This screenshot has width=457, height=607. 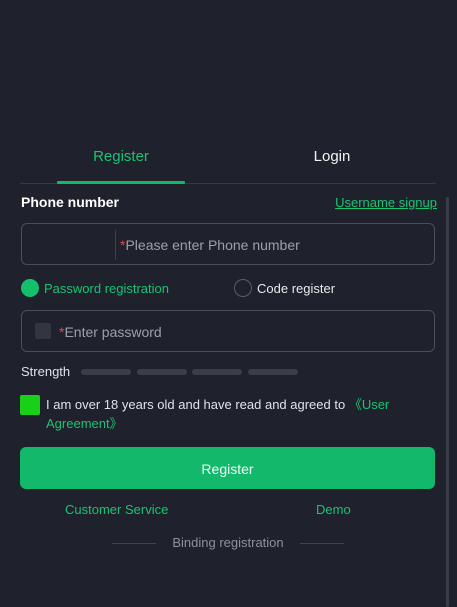 I want to click on customer-service-link: Customer Service, so click(x=116, y=509).